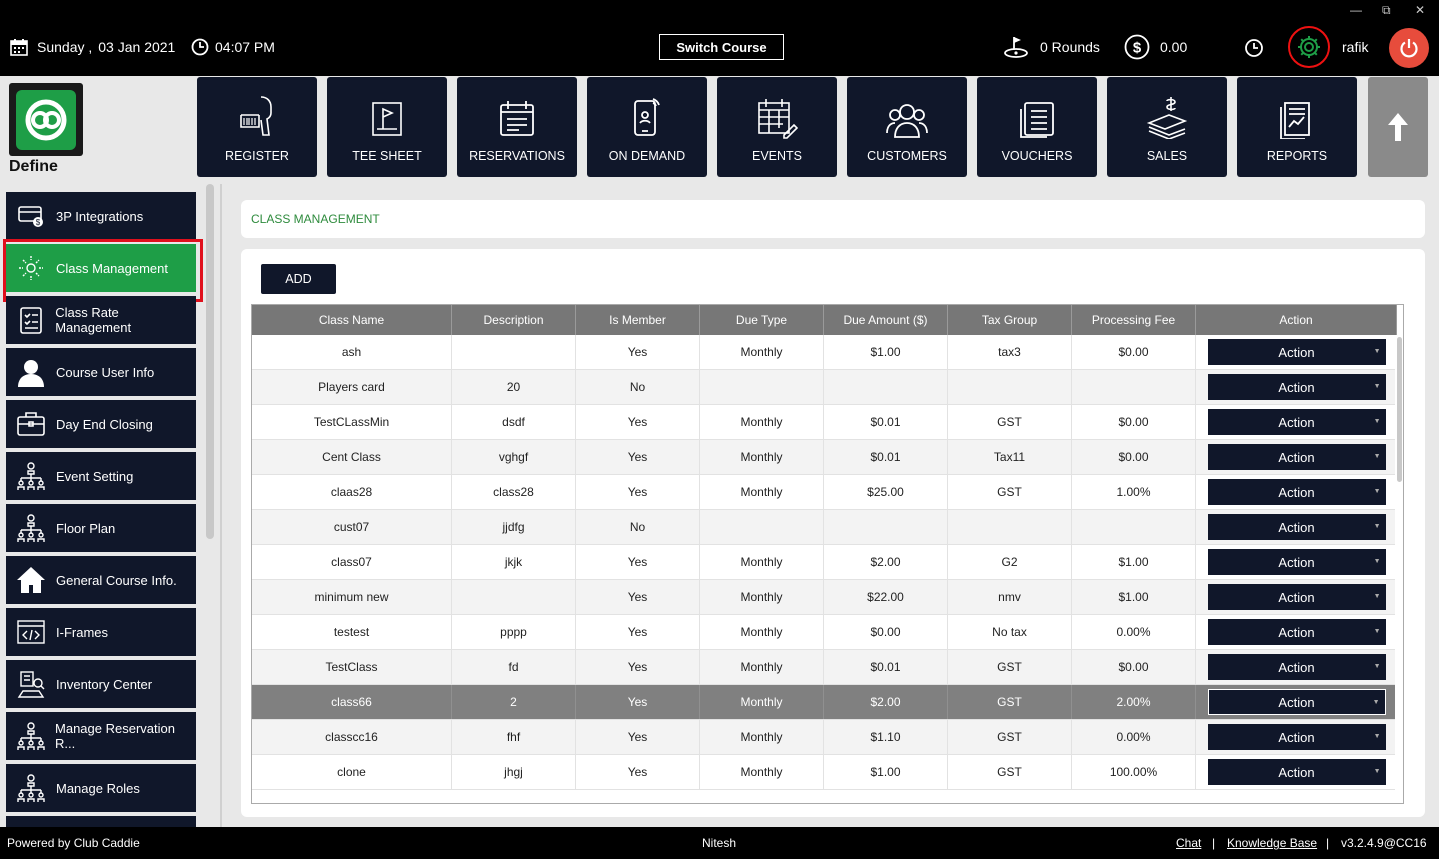 This screenshot has width=1439, height=859. Describe the element at coordinates (907, 127) in the screenshot. I see `nav-customers: CUSTOMERS` at that location.